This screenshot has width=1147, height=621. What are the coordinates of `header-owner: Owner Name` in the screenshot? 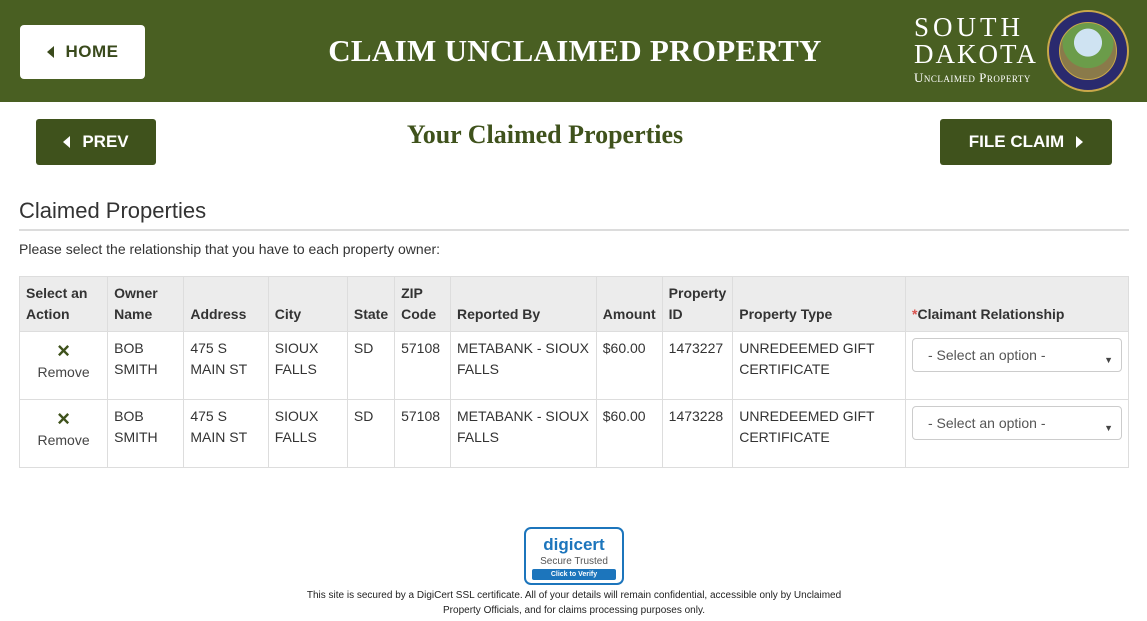 It's located at (146, 304).